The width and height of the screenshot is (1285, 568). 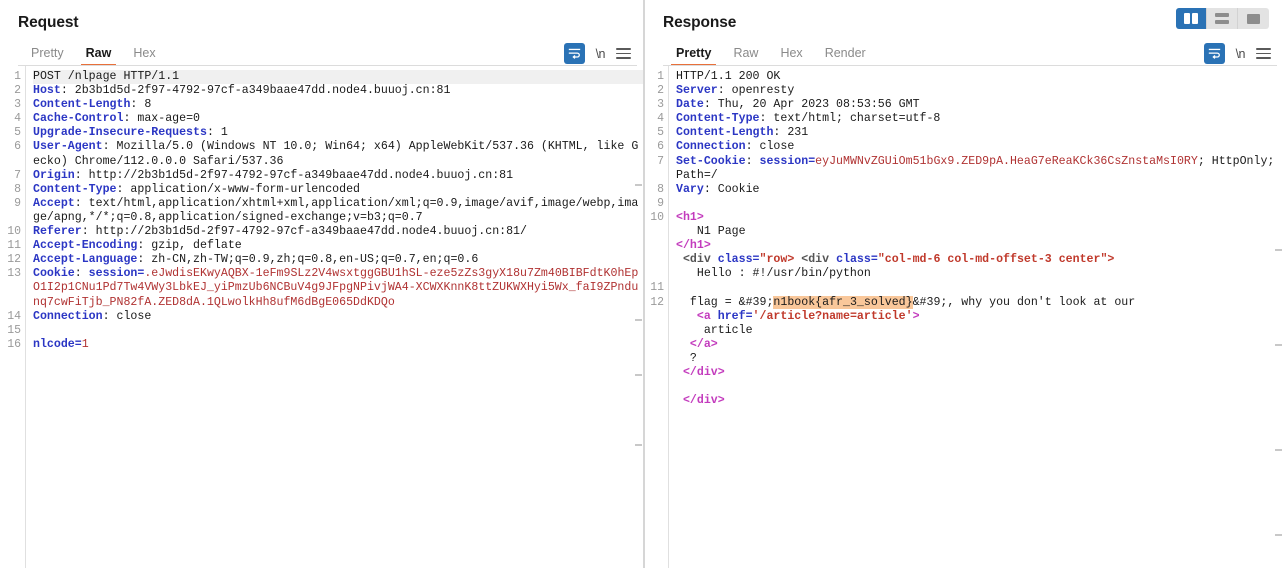 I want to click on columns-icon, so click(x=1191, y=18).